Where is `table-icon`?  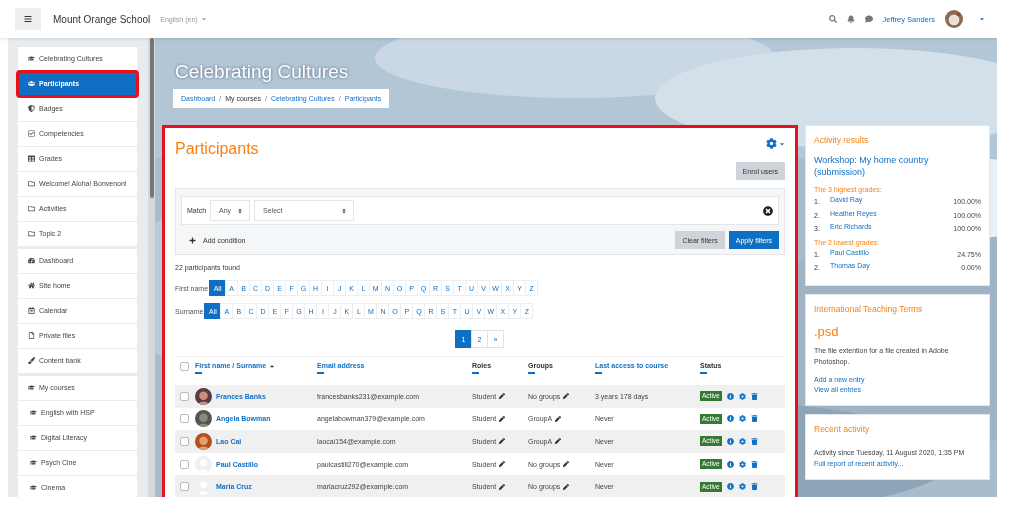 table-icon is located at coordinates (31, 157).